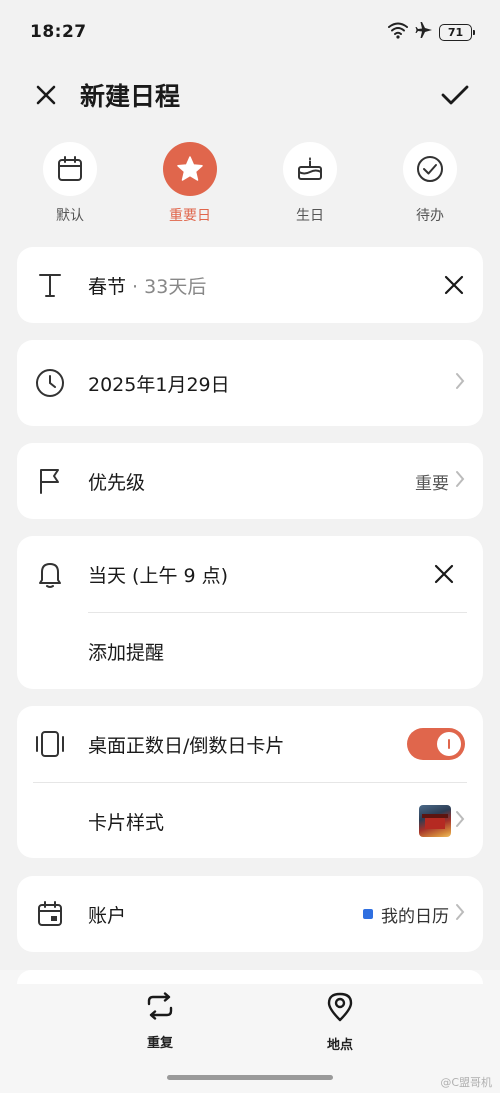 Image resolution: width=500 pixels, height=1093 pixels. I want to click on check-circle-icon, so click(430, 169).